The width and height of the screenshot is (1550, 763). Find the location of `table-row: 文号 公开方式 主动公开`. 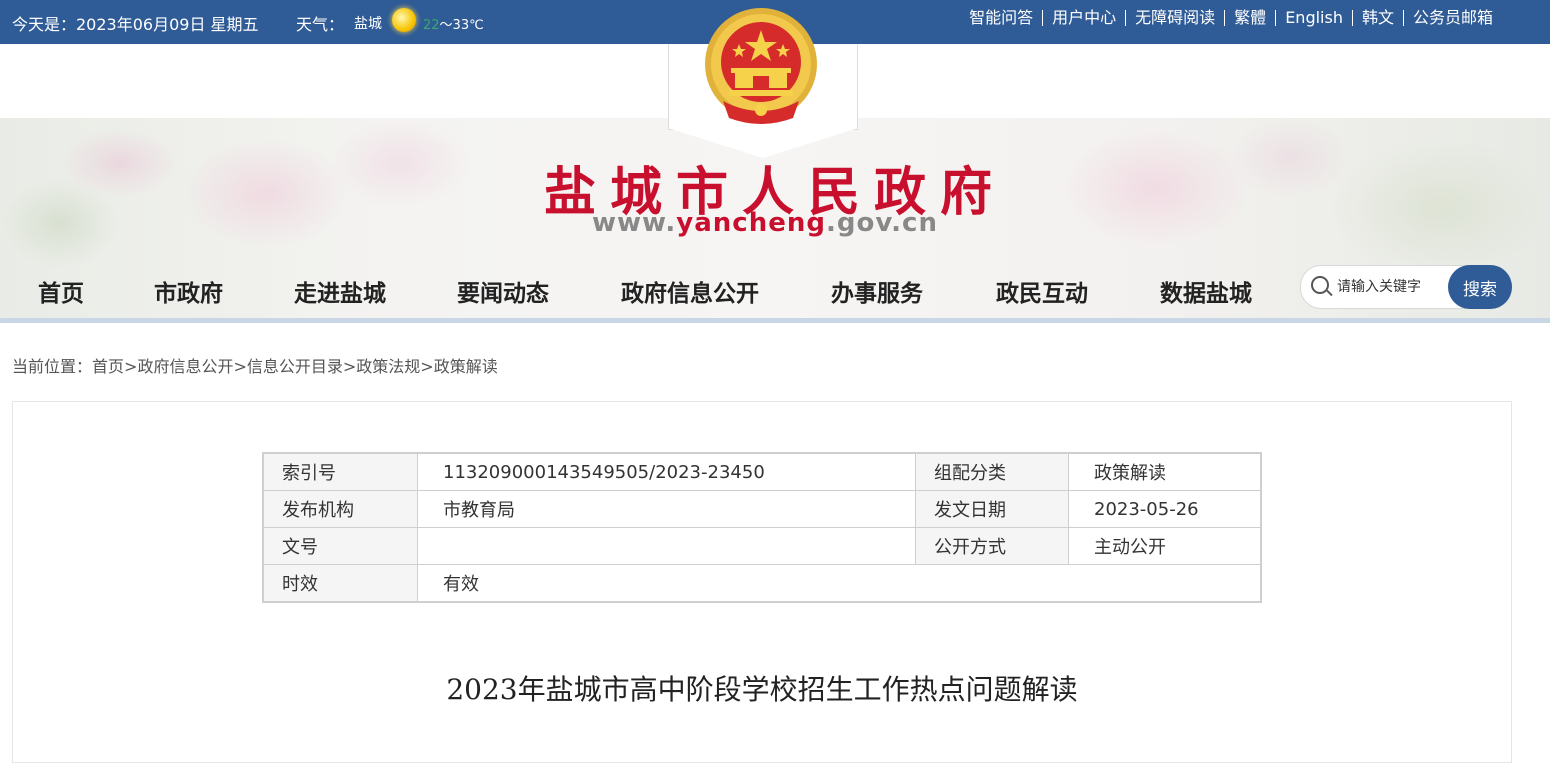

table-row: 文号 公开方式 主动公开 is located at coordinates (762, 546).